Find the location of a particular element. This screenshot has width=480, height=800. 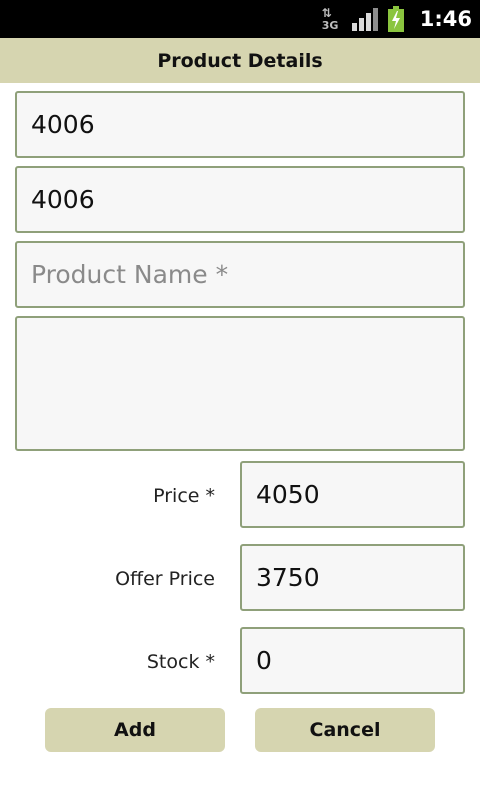

signal-bars-icon is located at coordinates (364, 19).